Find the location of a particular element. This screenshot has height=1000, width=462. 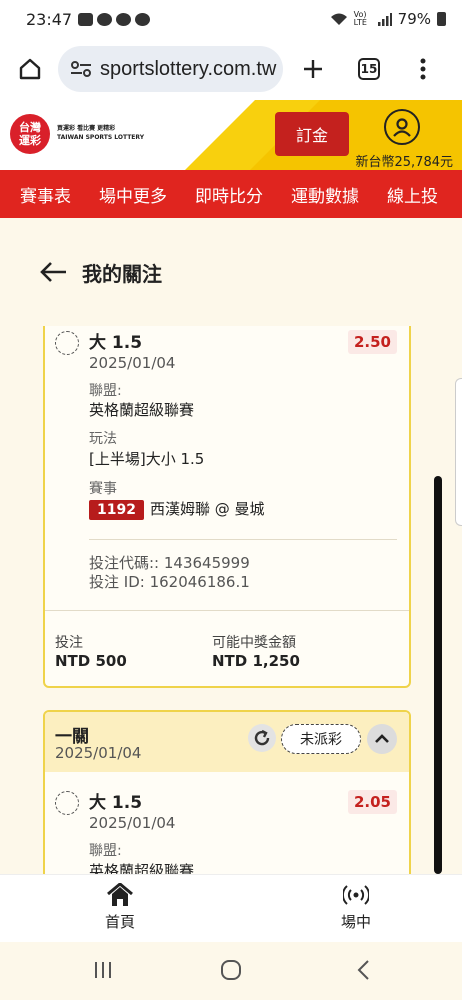

system-nav-bar is located at coordinates (231, 971).